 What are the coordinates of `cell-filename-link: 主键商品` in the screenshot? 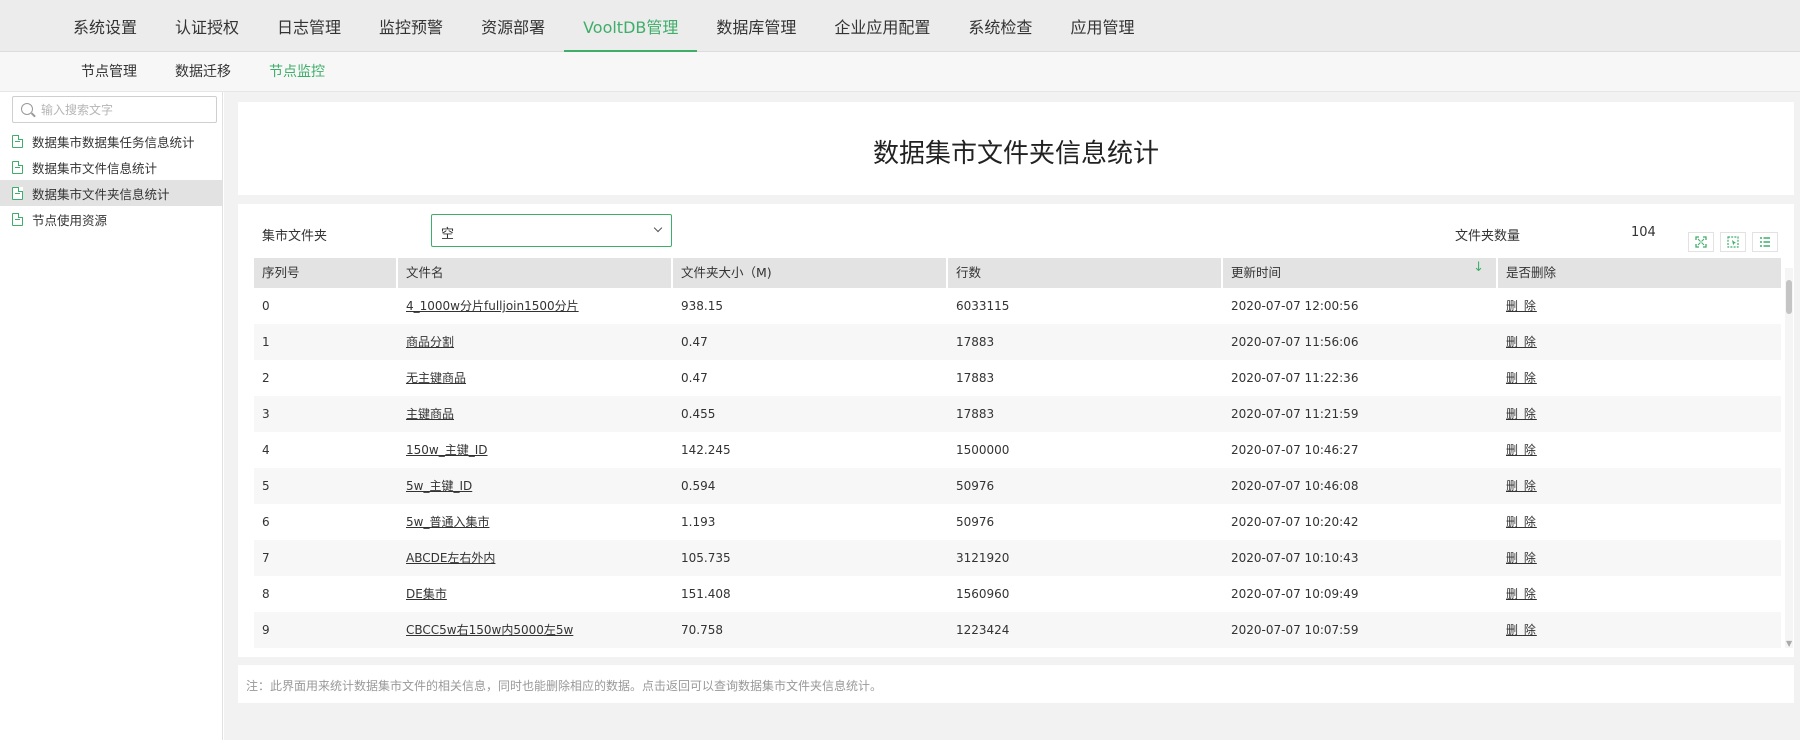 It's located at (535, 414).